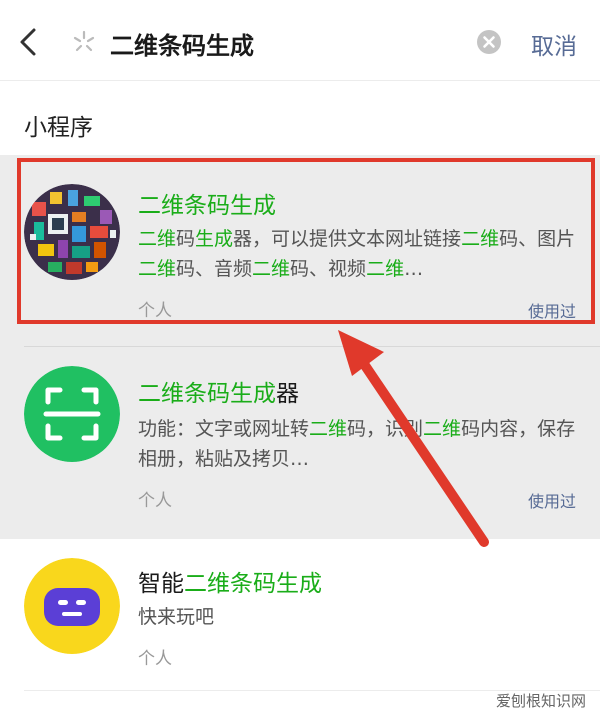 The image size is (600, 719). What do you see at coordinates (30, 42) in the screenshot?
I see `chevron-left-icon` at bounding box center [30, 42].